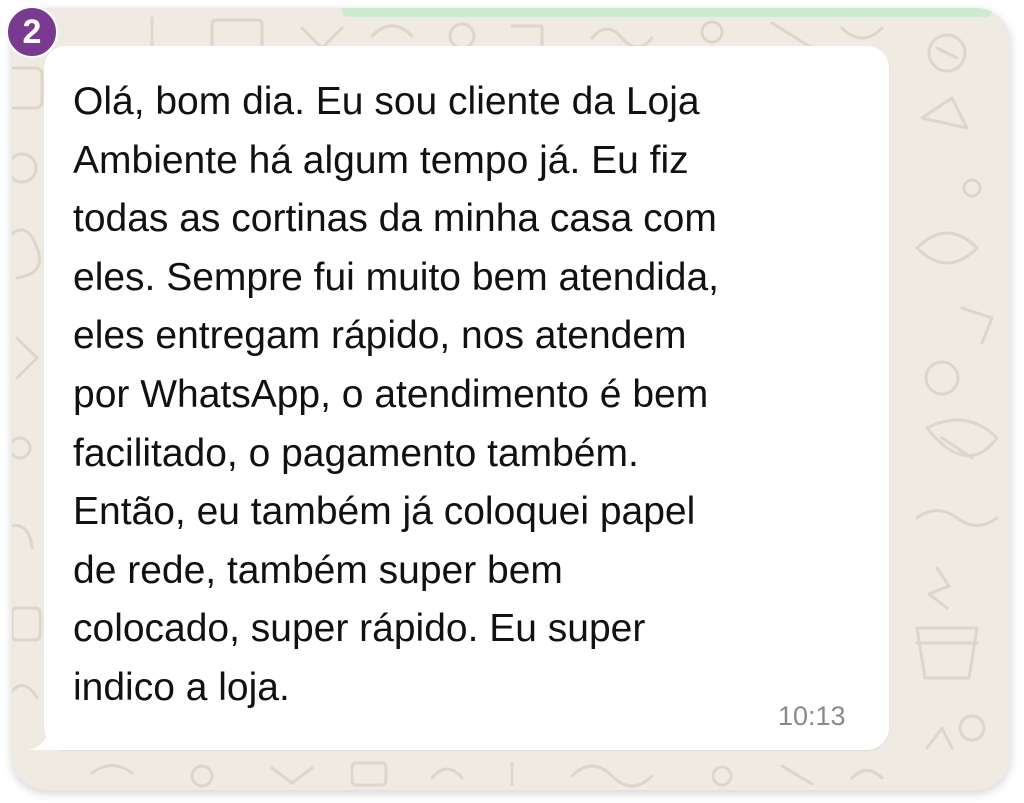  Describe the element at coordinates (48, 739) in the screenshot. I see `bubble-tail` at that location.